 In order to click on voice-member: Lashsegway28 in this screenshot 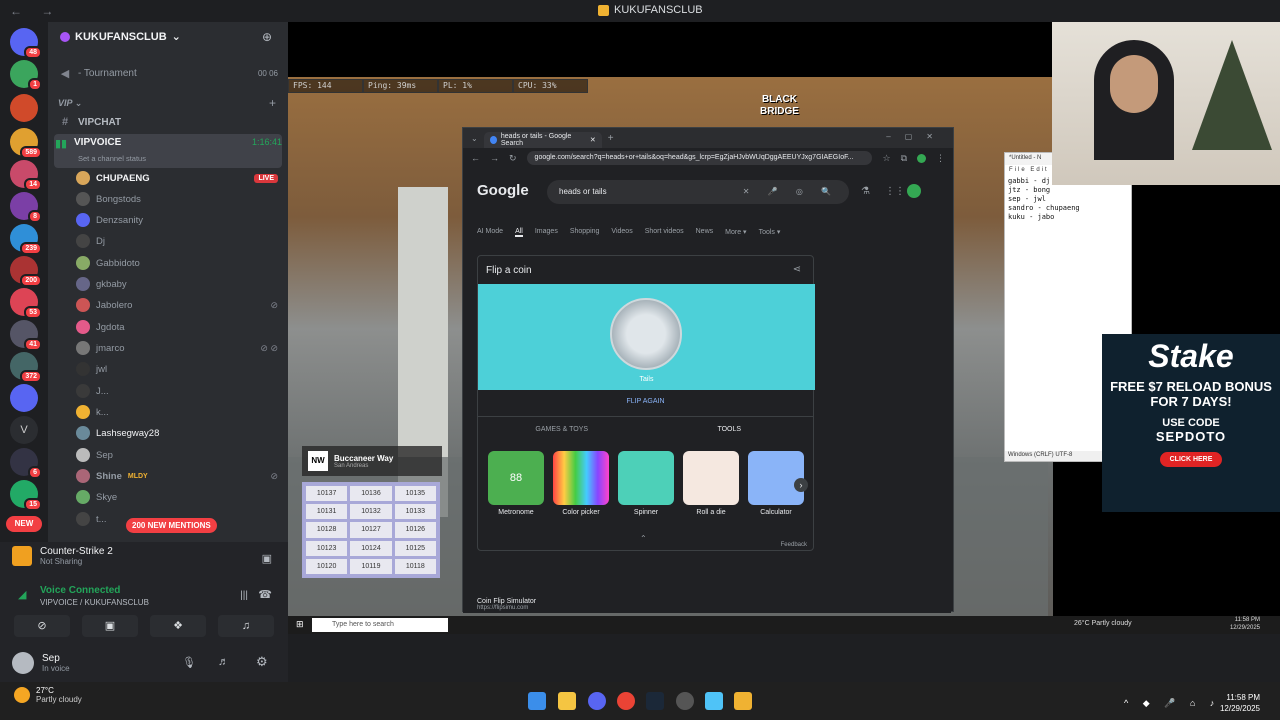, I will do `click(177, 433)`.